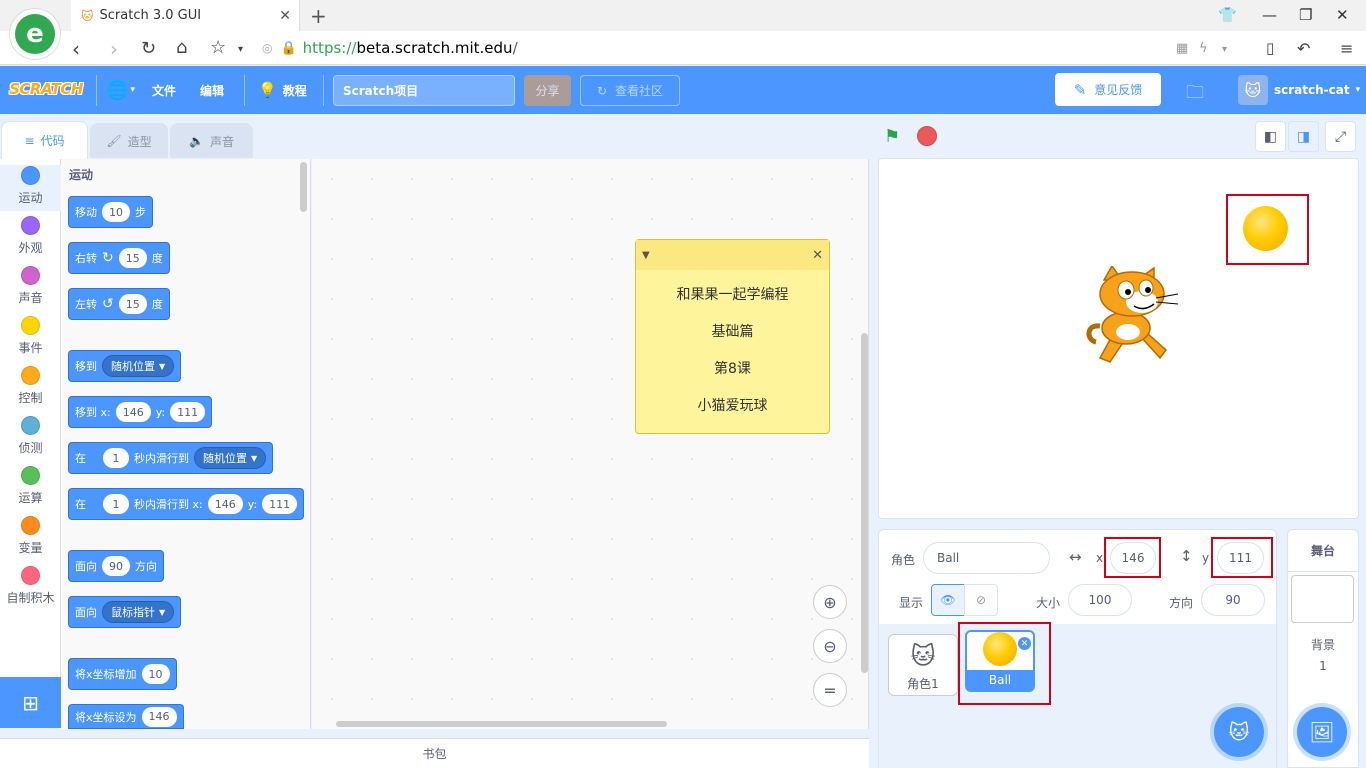 The width and height of the screenshot is (1366, 768). Describe the element at coordinates (164, 90) in the screenshot. I see `file-menu: 文件` at that location.